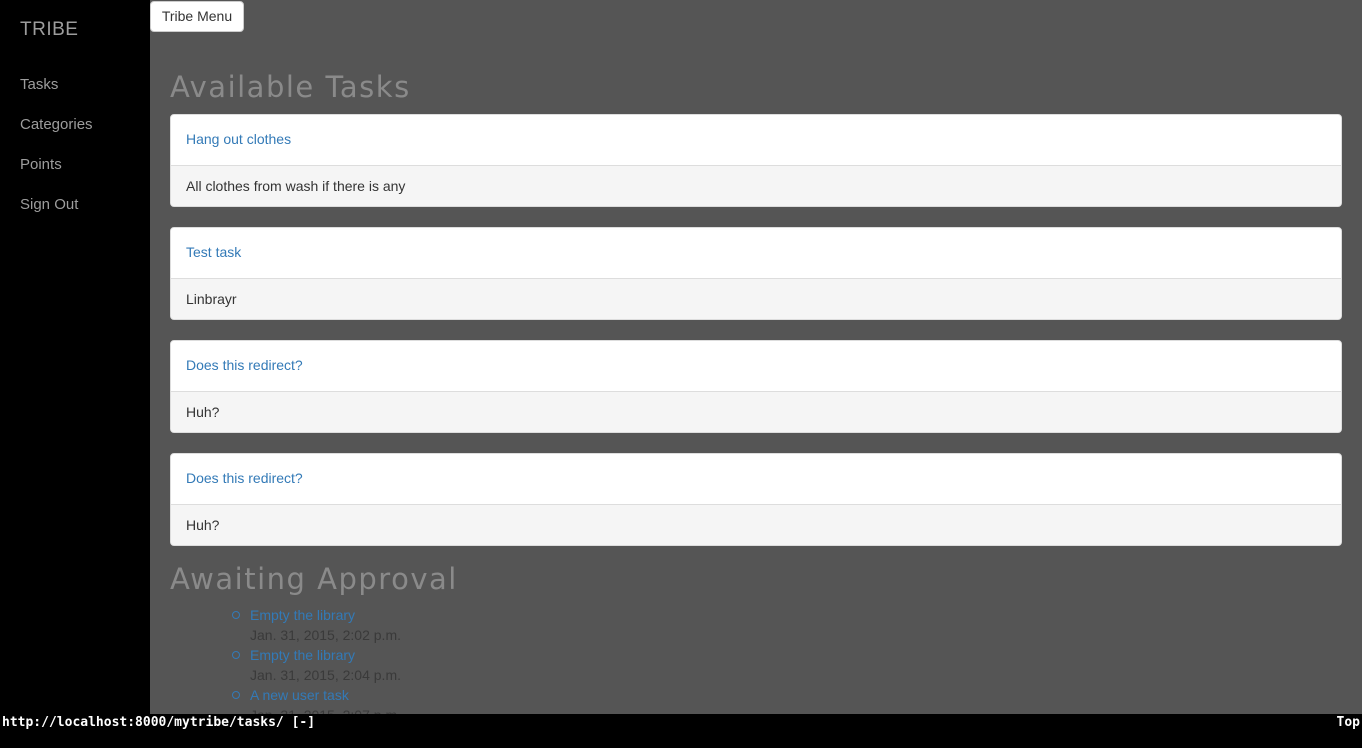 The width and height of the screenshot is (1362, 748). Describe the element at coordinates (756, 299) in the screenshot. I see `task-description: Linbrayr` at that location.